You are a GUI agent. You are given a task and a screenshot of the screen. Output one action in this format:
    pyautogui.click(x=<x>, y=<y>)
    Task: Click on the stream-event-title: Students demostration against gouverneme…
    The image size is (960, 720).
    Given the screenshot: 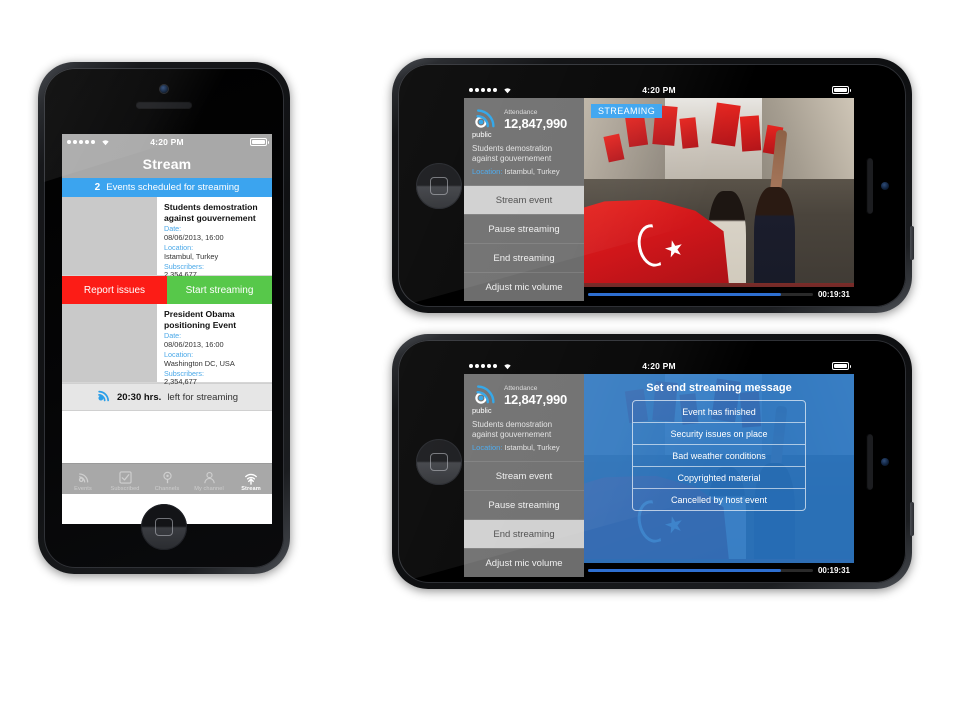 What is the action you would take?
    pyautogui.click(x=512, y=154)
    